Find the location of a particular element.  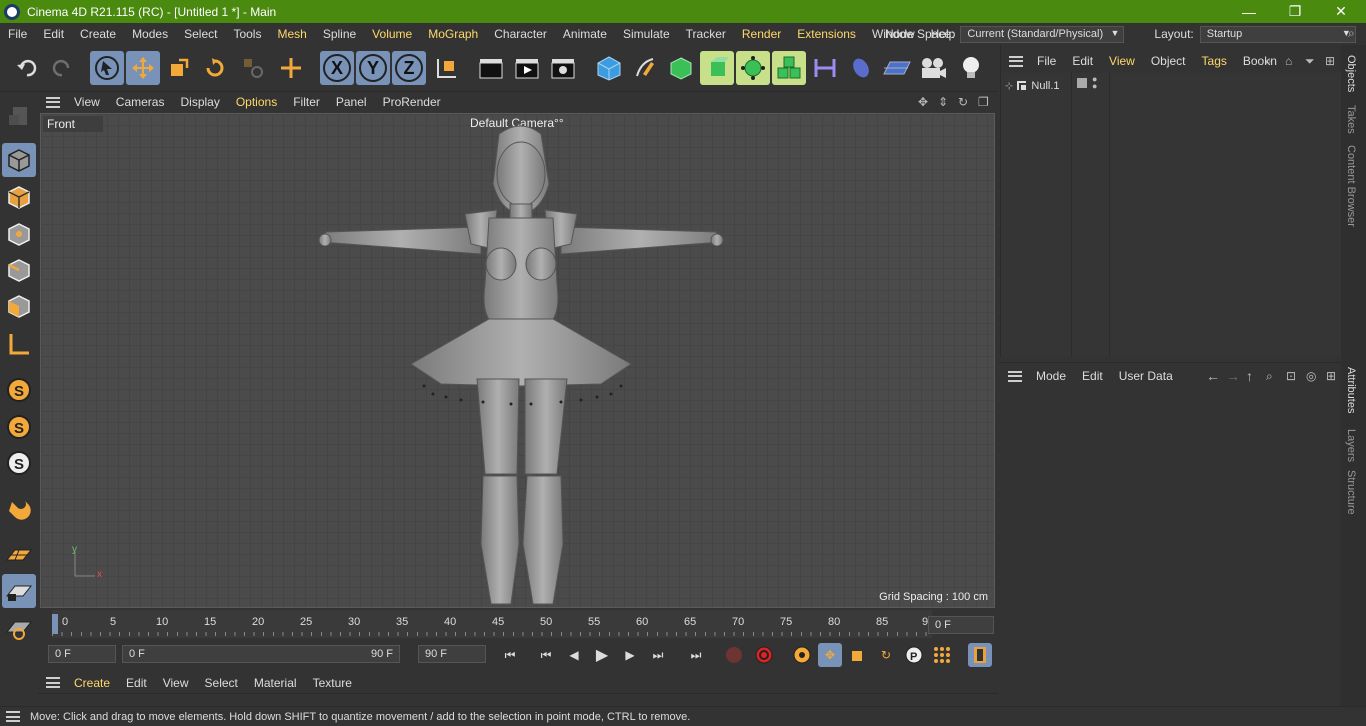

prev-frame-button: ◀ is located at coordinates (574, 655).